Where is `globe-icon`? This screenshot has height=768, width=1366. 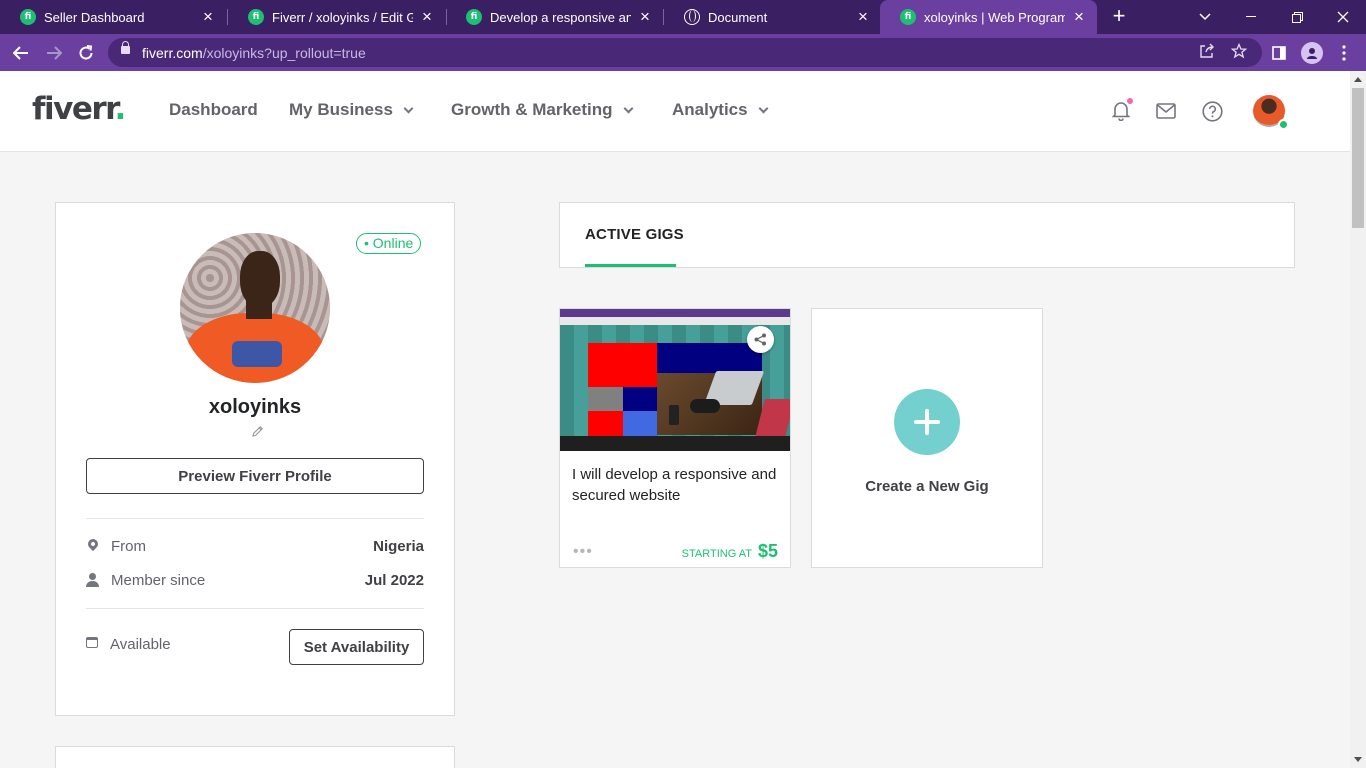
globe-icon is located at coordinates (692, 17).